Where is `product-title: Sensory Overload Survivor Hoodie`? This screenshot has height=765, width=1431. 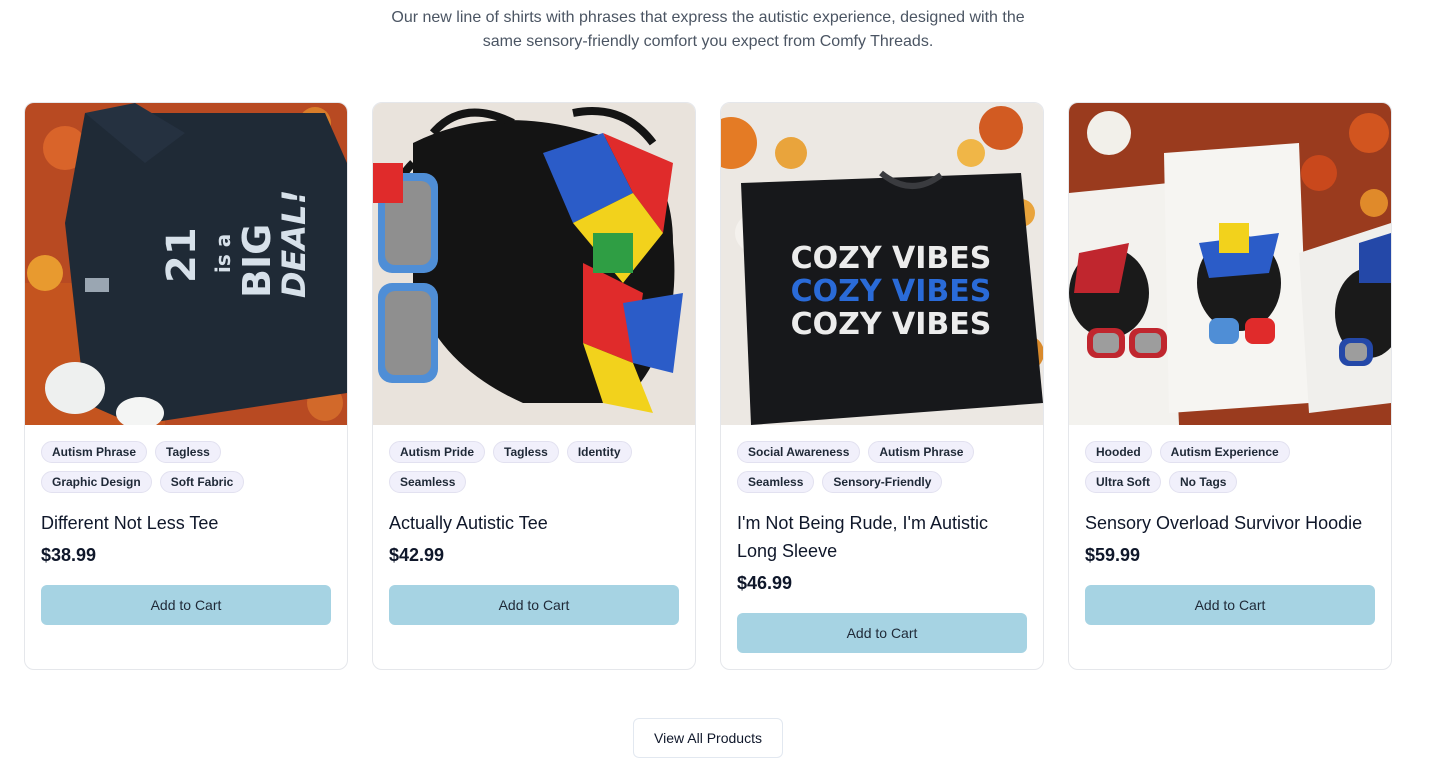 product-title: Sensory Overload Survivor Hoodie is located at coordinates (1230, 523).